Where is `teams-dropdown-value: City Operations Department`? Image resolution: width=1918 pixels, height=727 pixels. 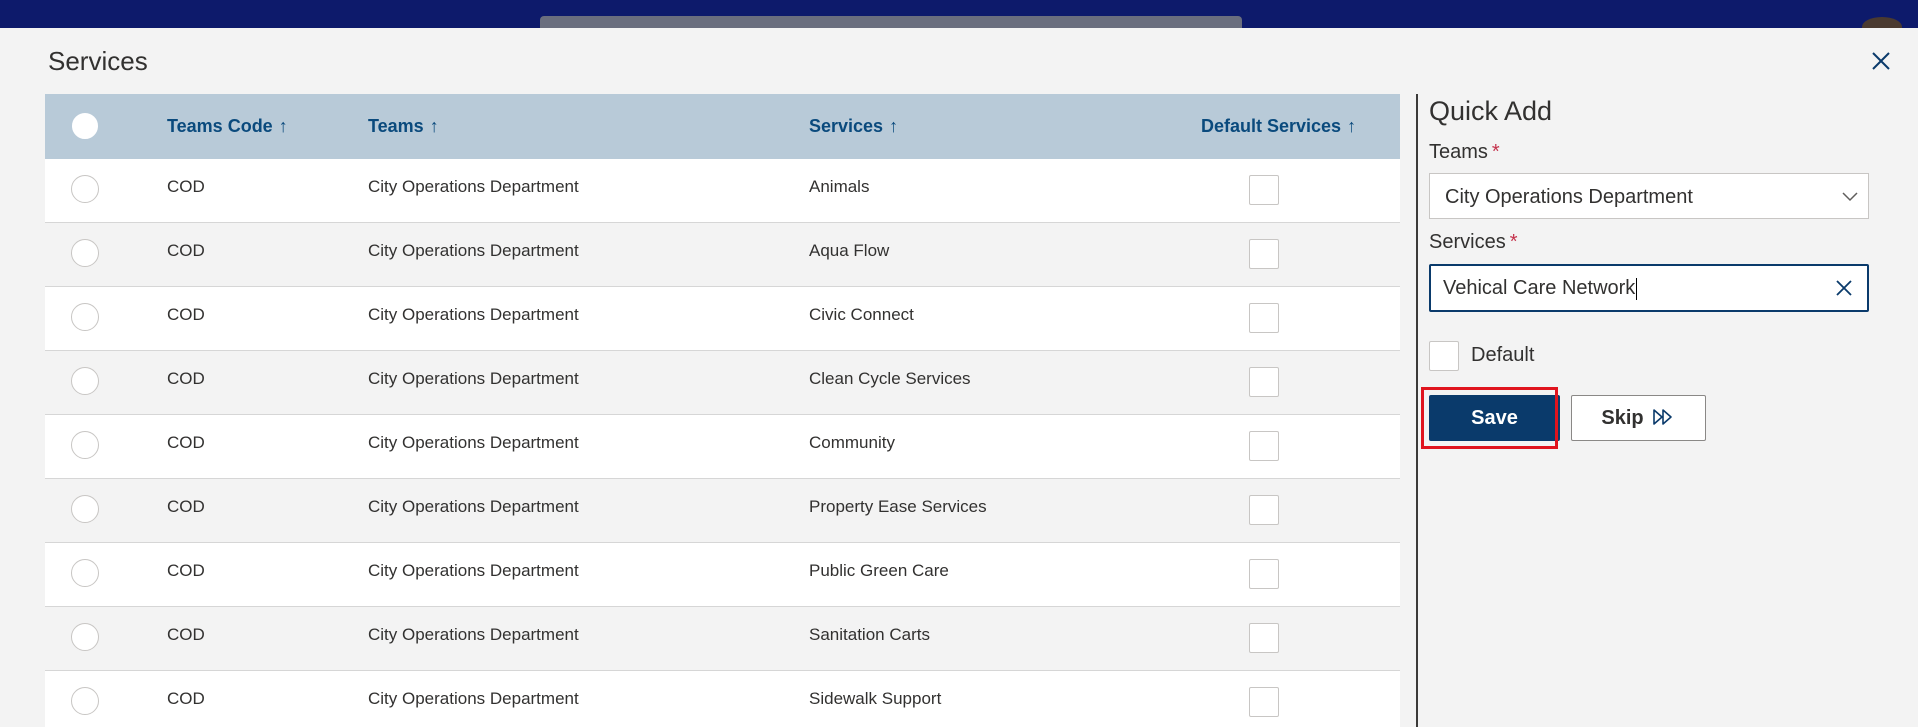 teams-dropdown-value: City Operations Department is located at coordinates (1569, 197).